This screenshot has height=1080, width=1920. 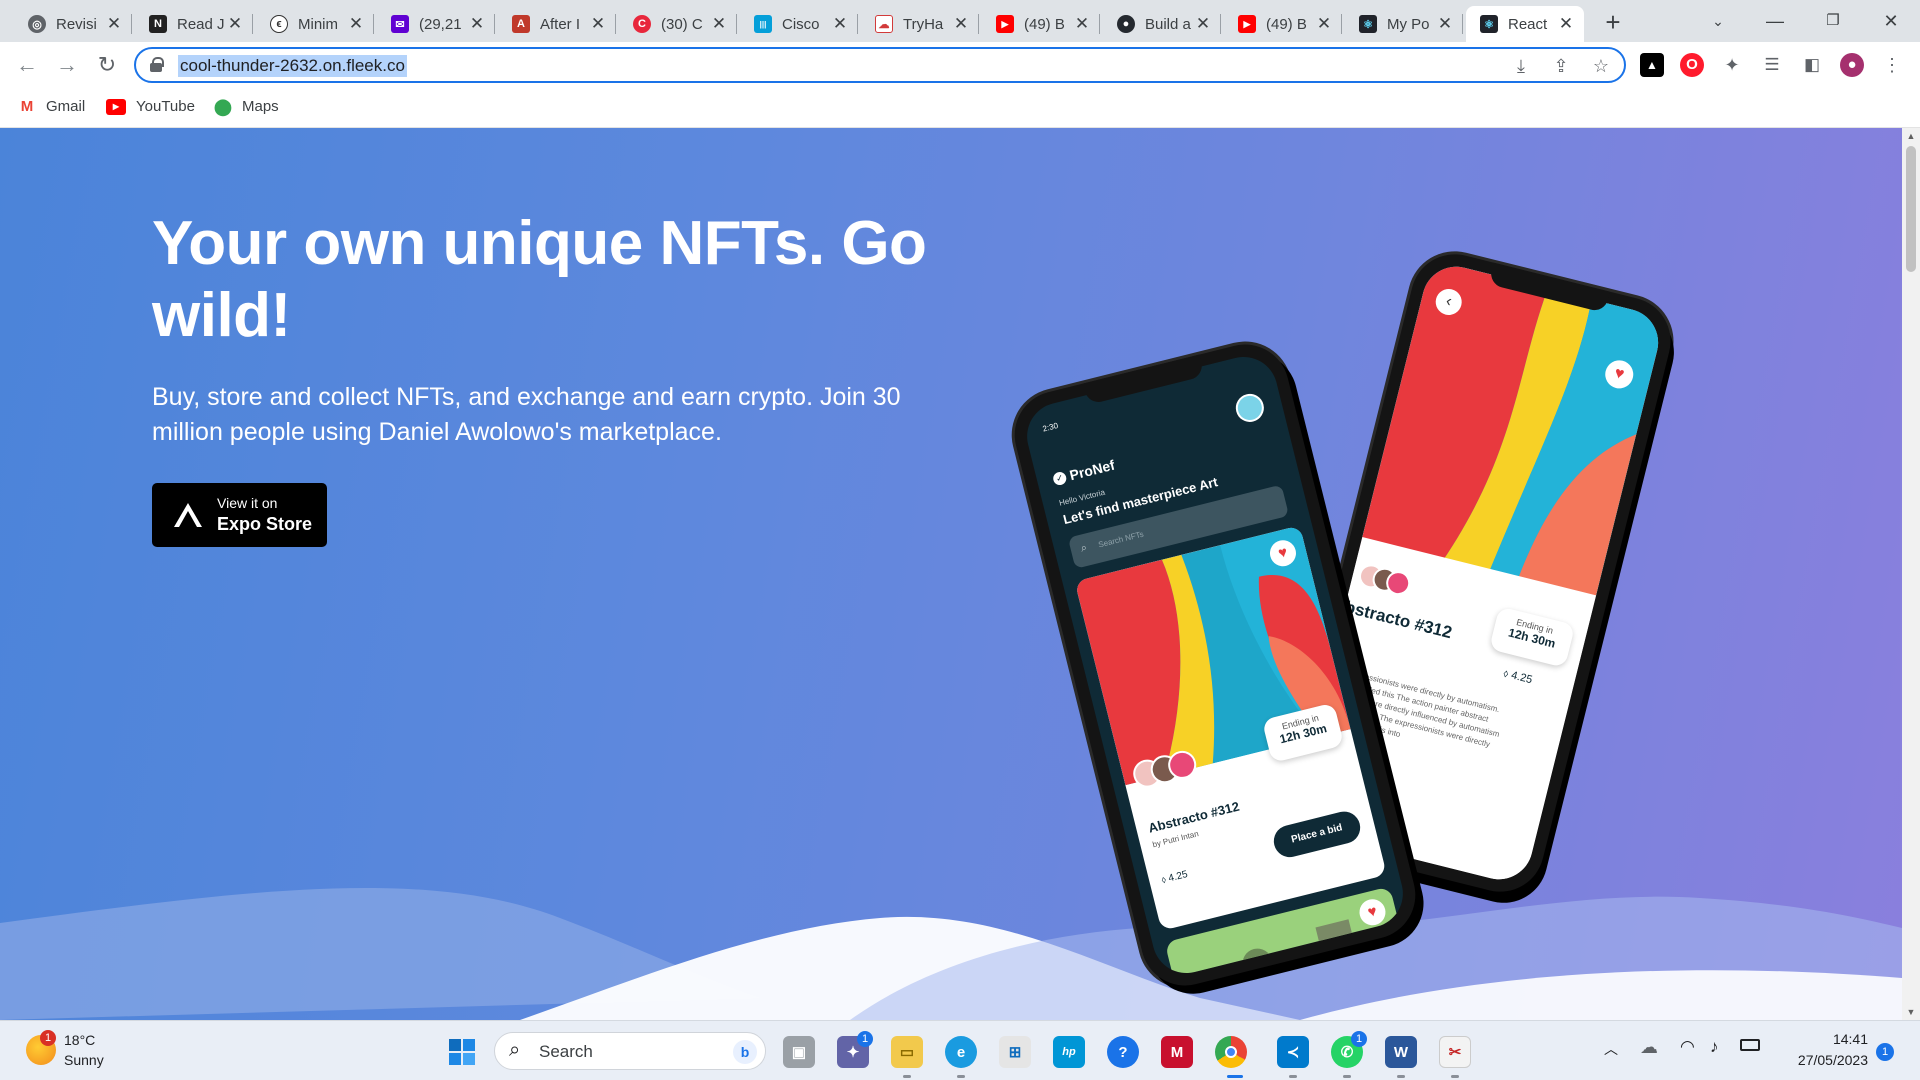 I want to click on battery-icon, so click(x=1750, y=1045).